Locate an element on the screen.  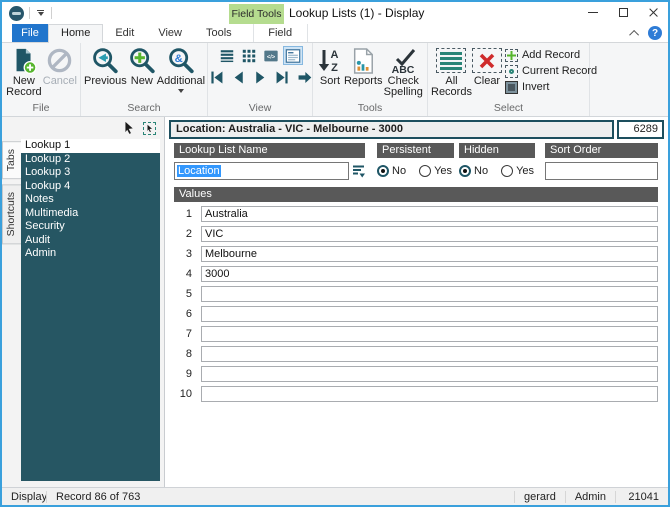
tab-view: View is located at coordinates (170, 33).